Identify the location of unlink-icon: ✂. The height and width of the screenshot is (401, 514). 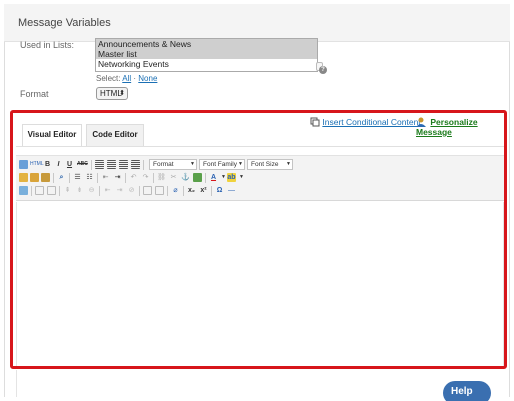
(173, 177).